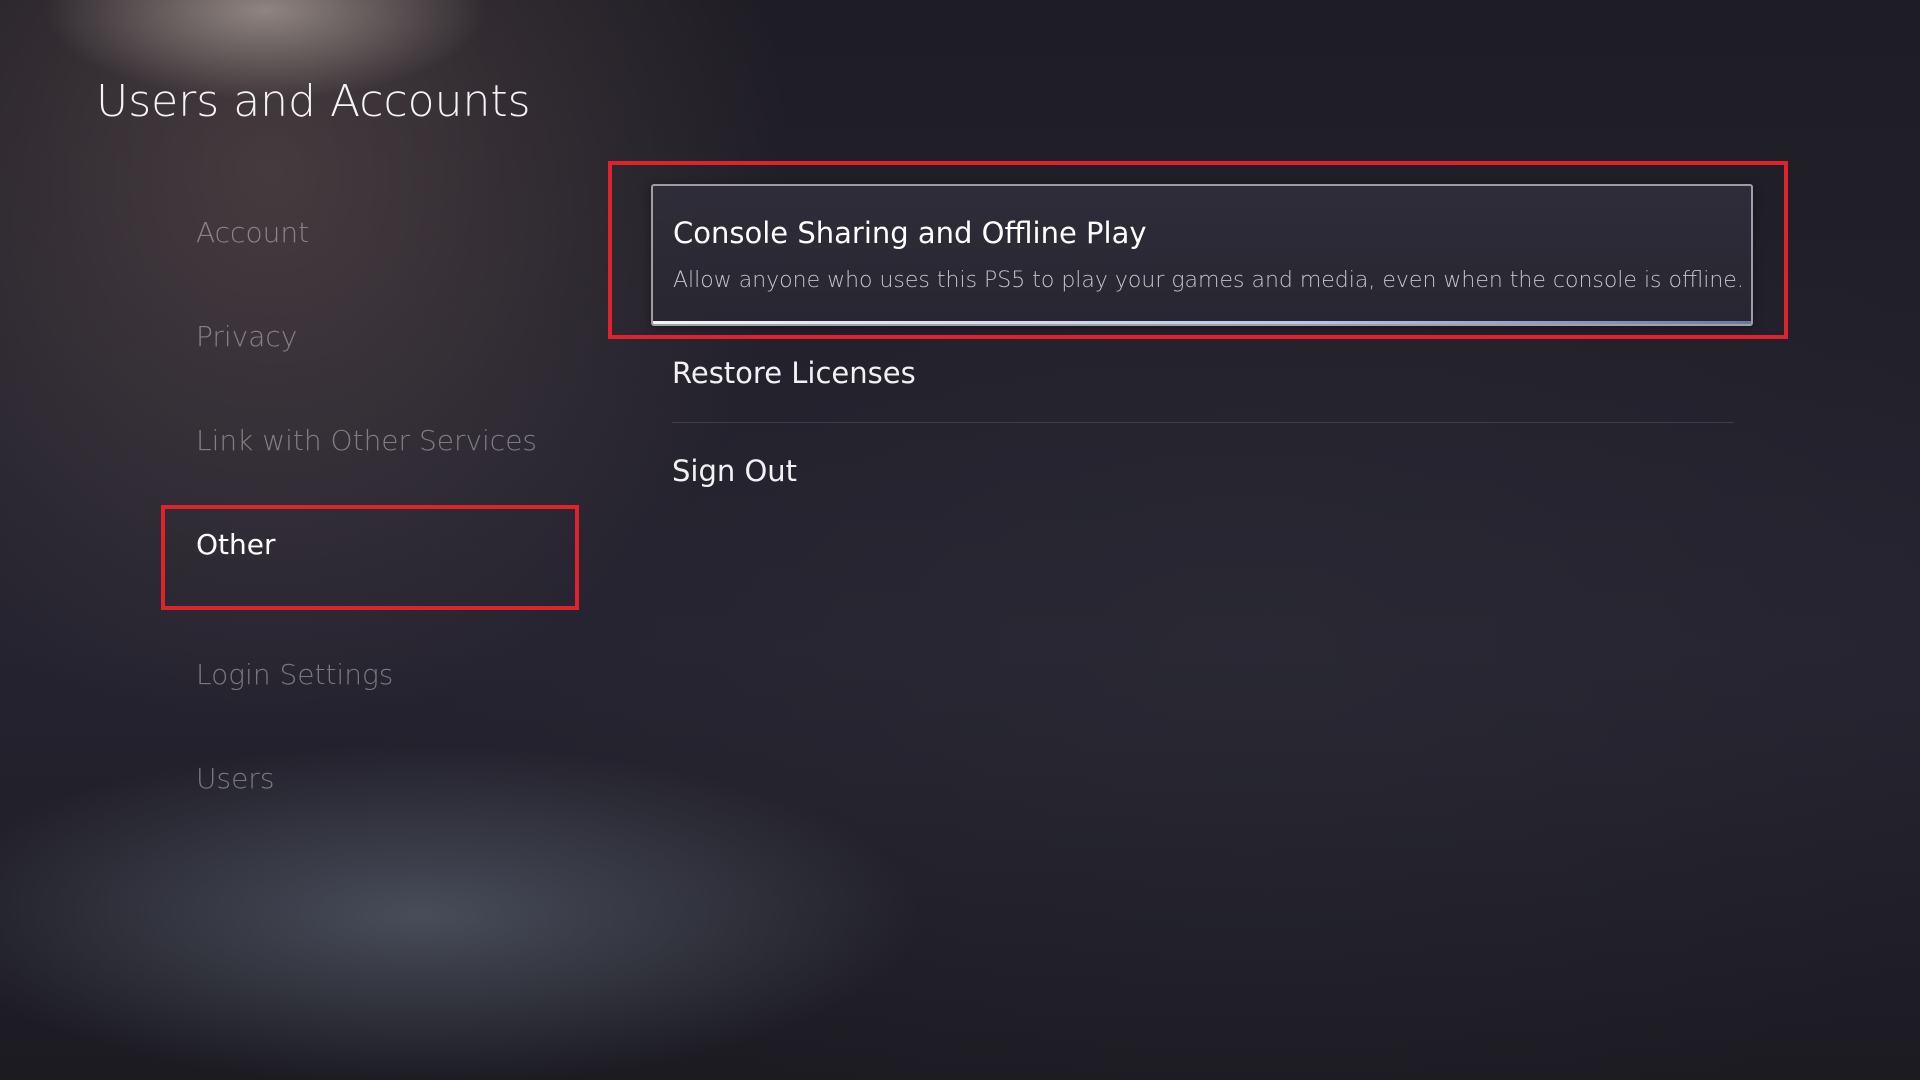  What do you see at coordinates (246, 336) in the screenshot?
I see `sidebar-item-privacy: Privacy` at bounding box center [246, 336].